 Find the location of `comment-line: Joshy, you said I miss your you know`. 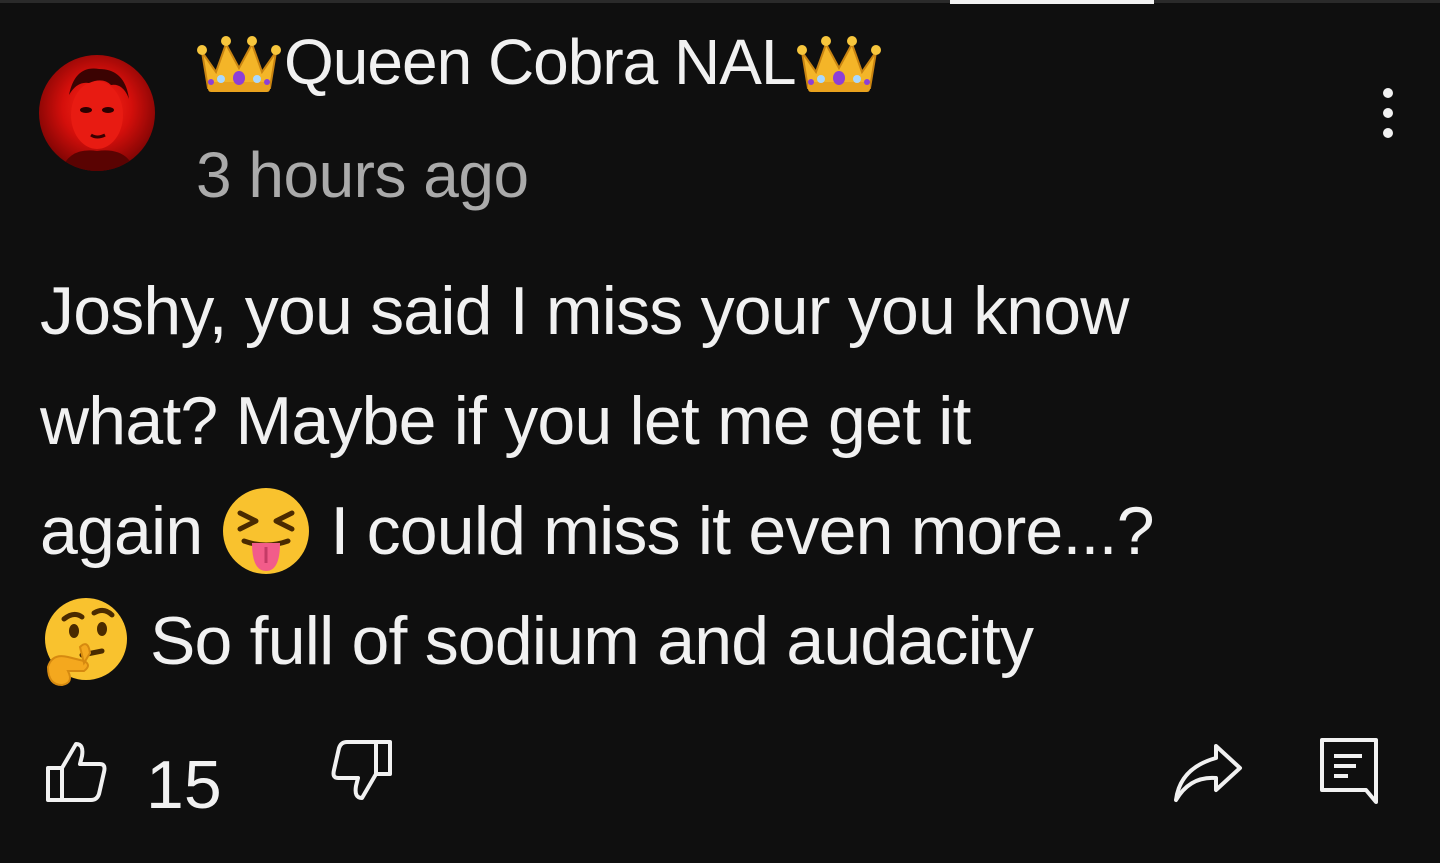

comment-line: Joshy, you said I miss your you know is located at coordinates (730, 311).